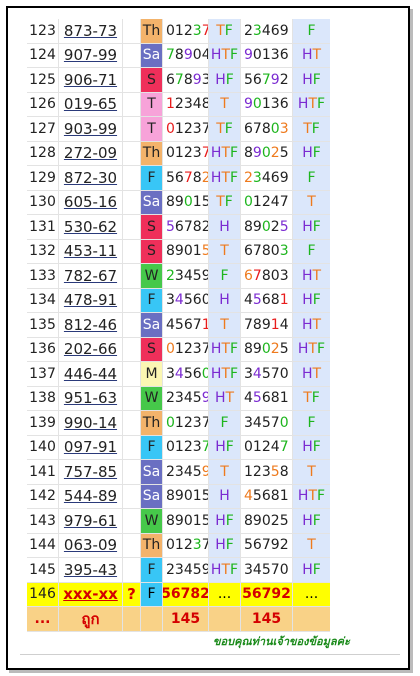 The height and width of the screenshot is (676, 420). Describe the element at coordinates (178, 496) in the screenshot. I see `table-row: 142544-89Sa89015H45681HTF` at that location.